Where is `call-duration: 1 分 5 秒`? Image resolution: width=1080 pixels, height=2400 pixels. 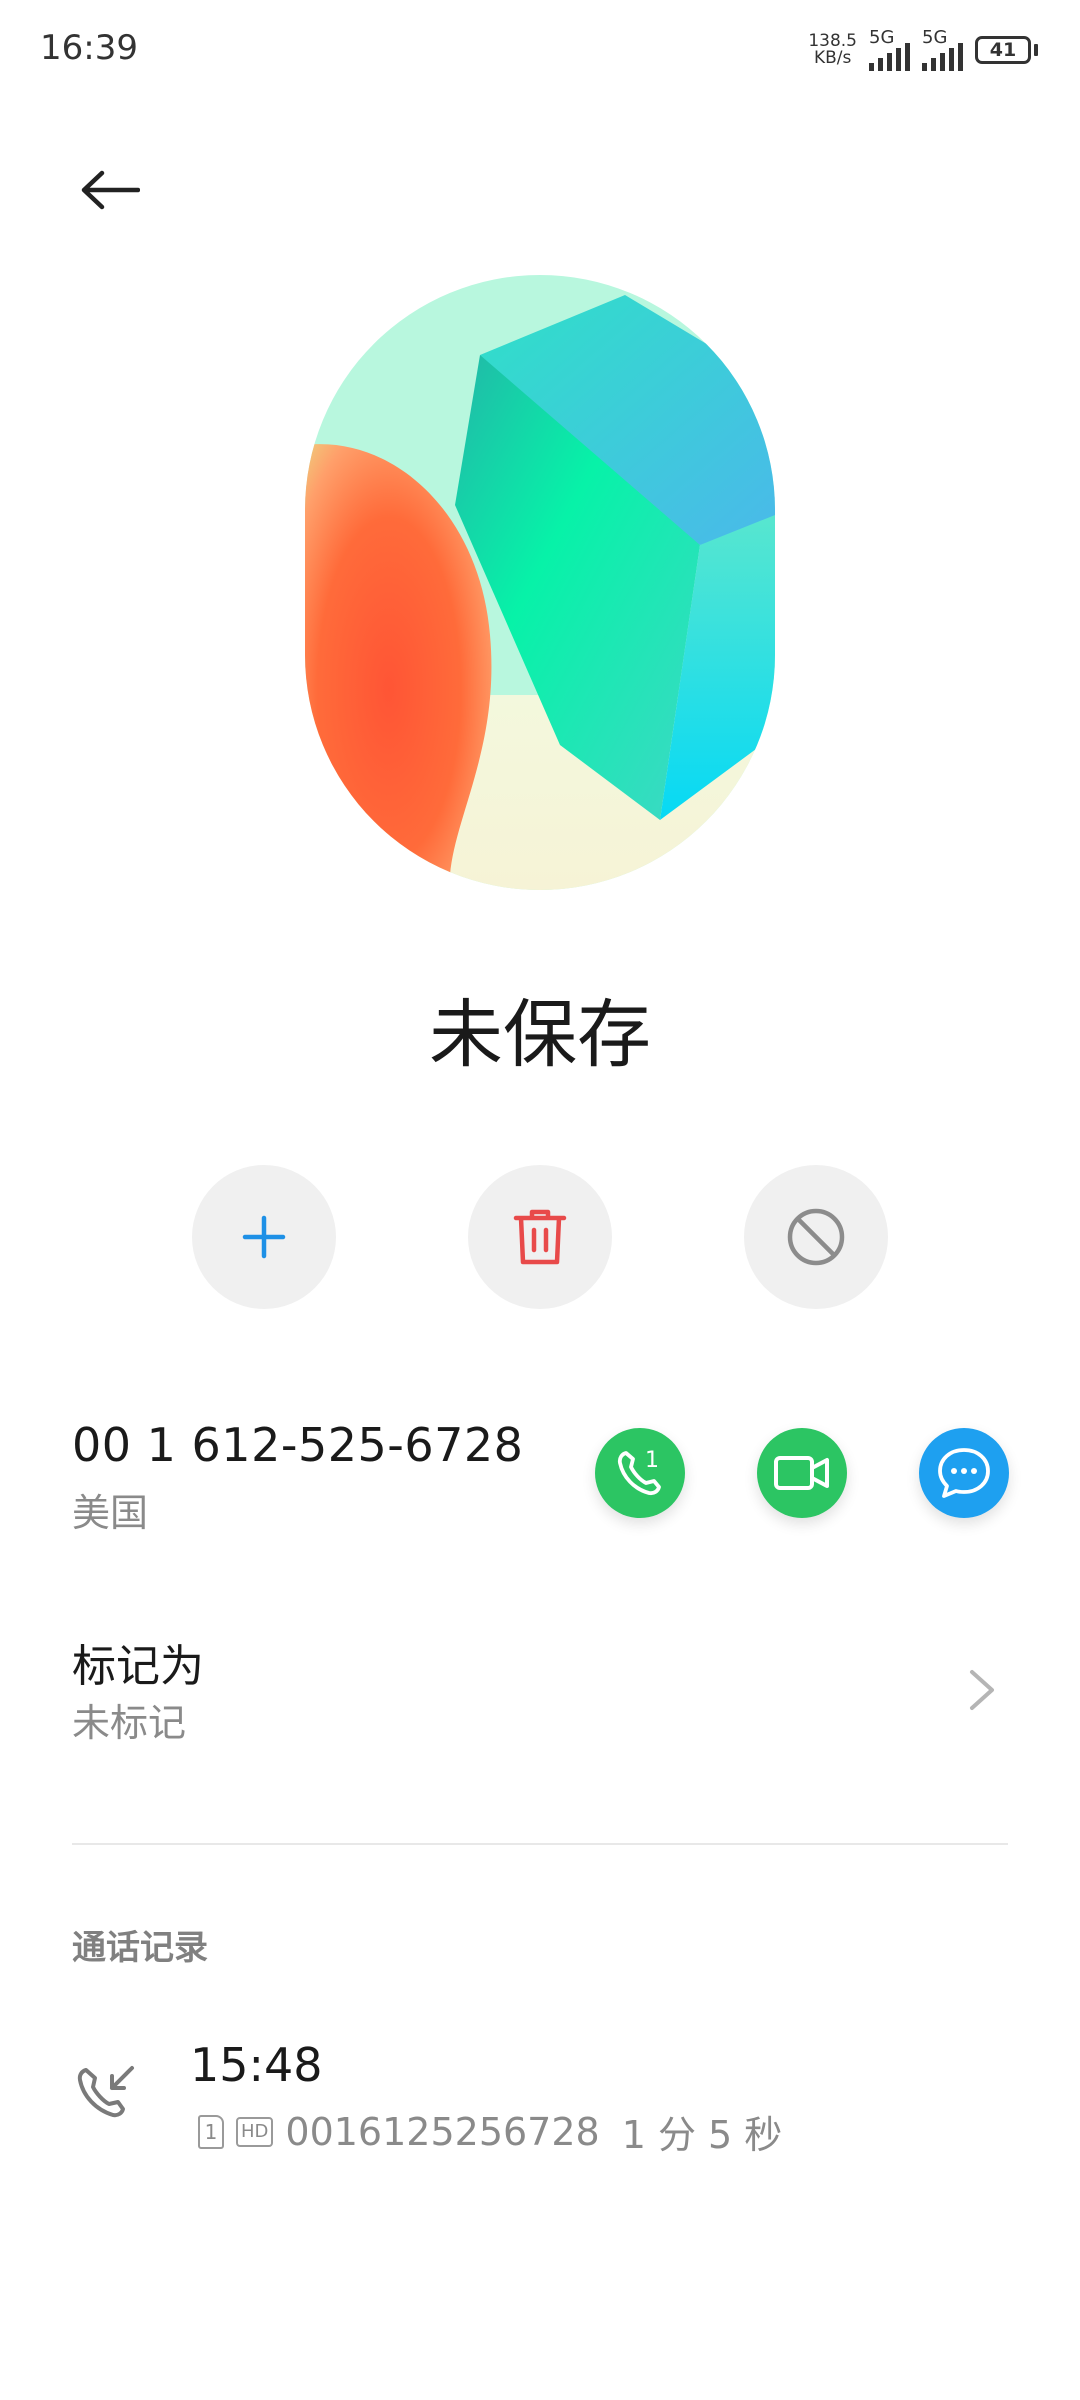
call-duration: 1 分 5 秒 is located at coordinates (702, 2135).